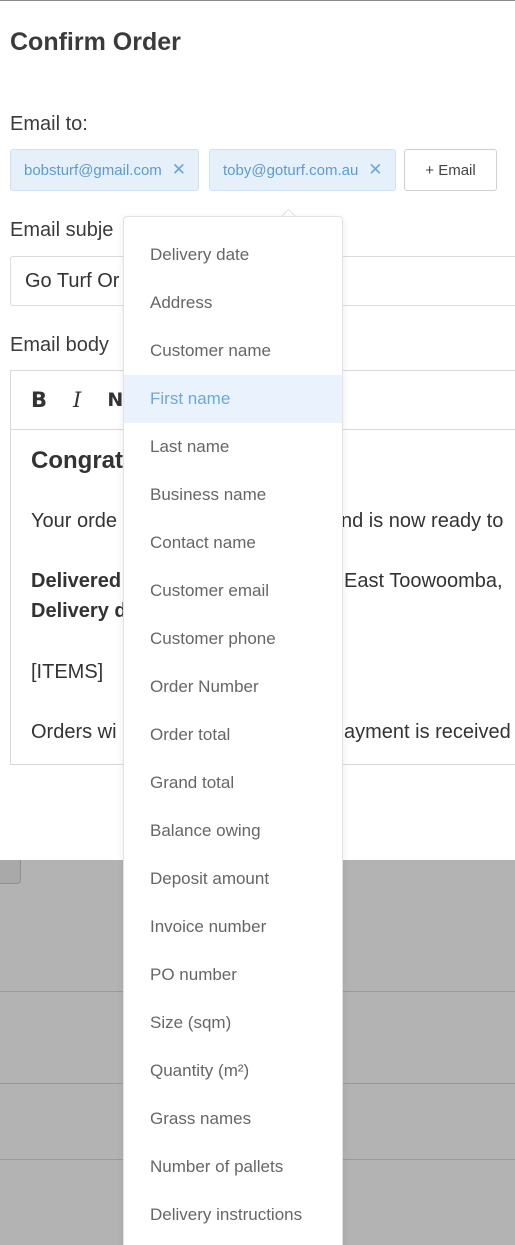 Image resolution: width=515 pixels, height=1245 pixels. I want to click on body-delivered-label: Delivered, so click(76, 581).